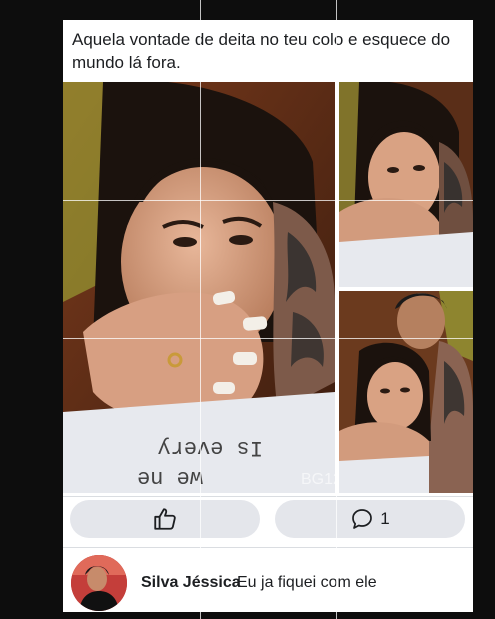 The height and width of the screenshot is (619, 495). Describe the element at coordinates (170, 477) in the screenshot. I see `shirt-text-2: we ne` at that location.